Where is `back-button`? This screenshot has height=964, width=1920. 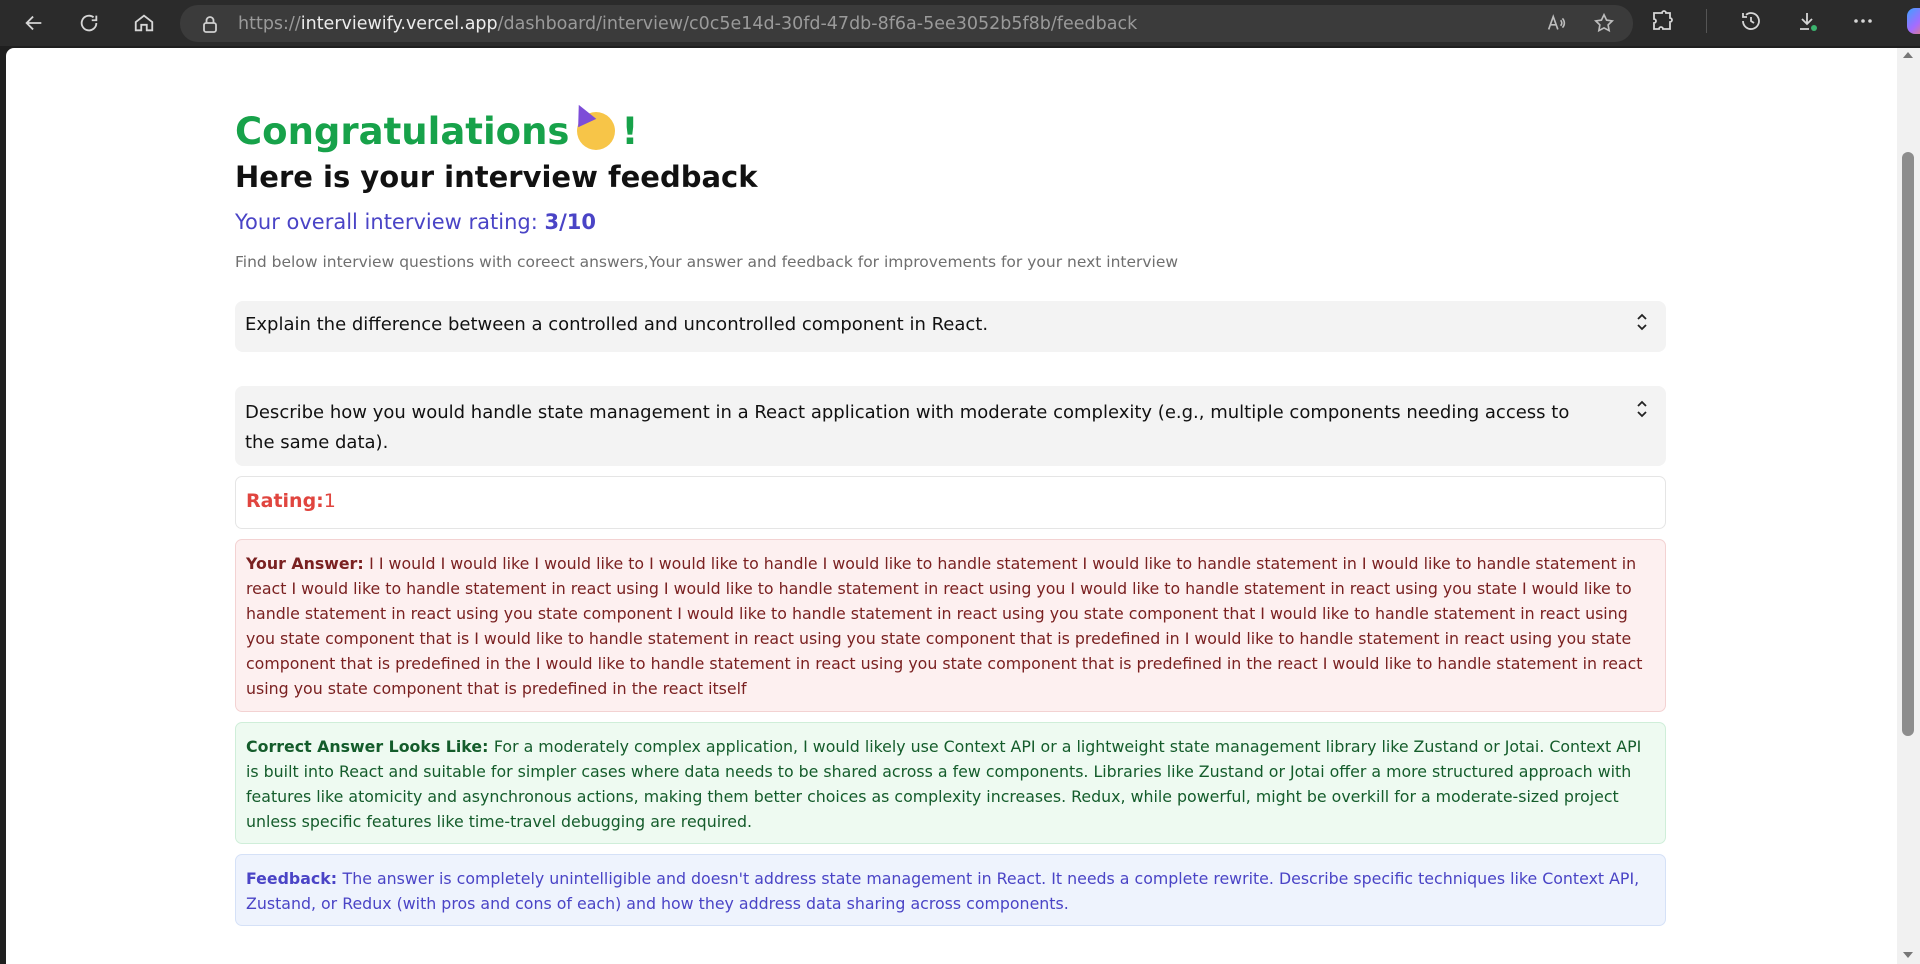
back-button is located at coordinates (34, 23).